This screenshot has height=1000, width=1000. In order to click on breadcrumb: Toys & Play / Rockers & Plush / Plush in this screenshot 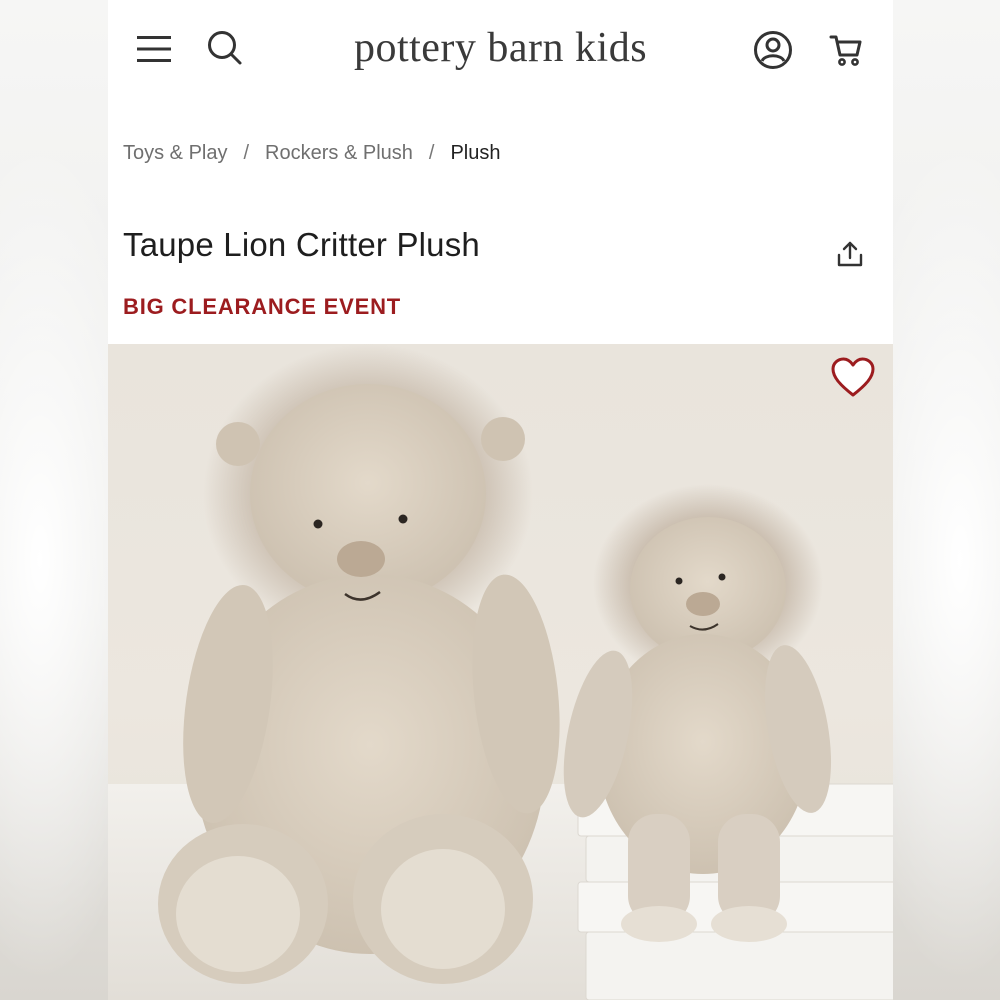, I will do `click(311, 153)`.